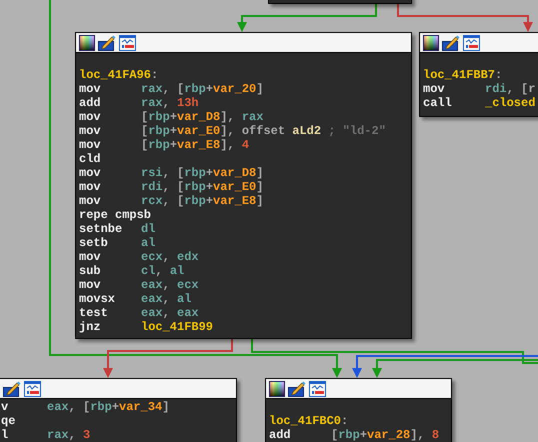  I want to click on code-line: mov rcx, [rbp+var_E8], so click(171, 201).